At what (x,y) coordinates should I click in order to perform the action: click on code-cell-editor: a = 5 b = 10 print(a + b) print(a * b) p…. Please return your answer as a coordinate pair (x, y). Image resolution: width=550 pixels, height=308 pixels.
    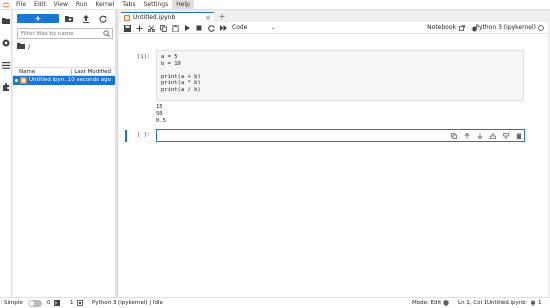
    Looking at the image, I should click on (340, 75).